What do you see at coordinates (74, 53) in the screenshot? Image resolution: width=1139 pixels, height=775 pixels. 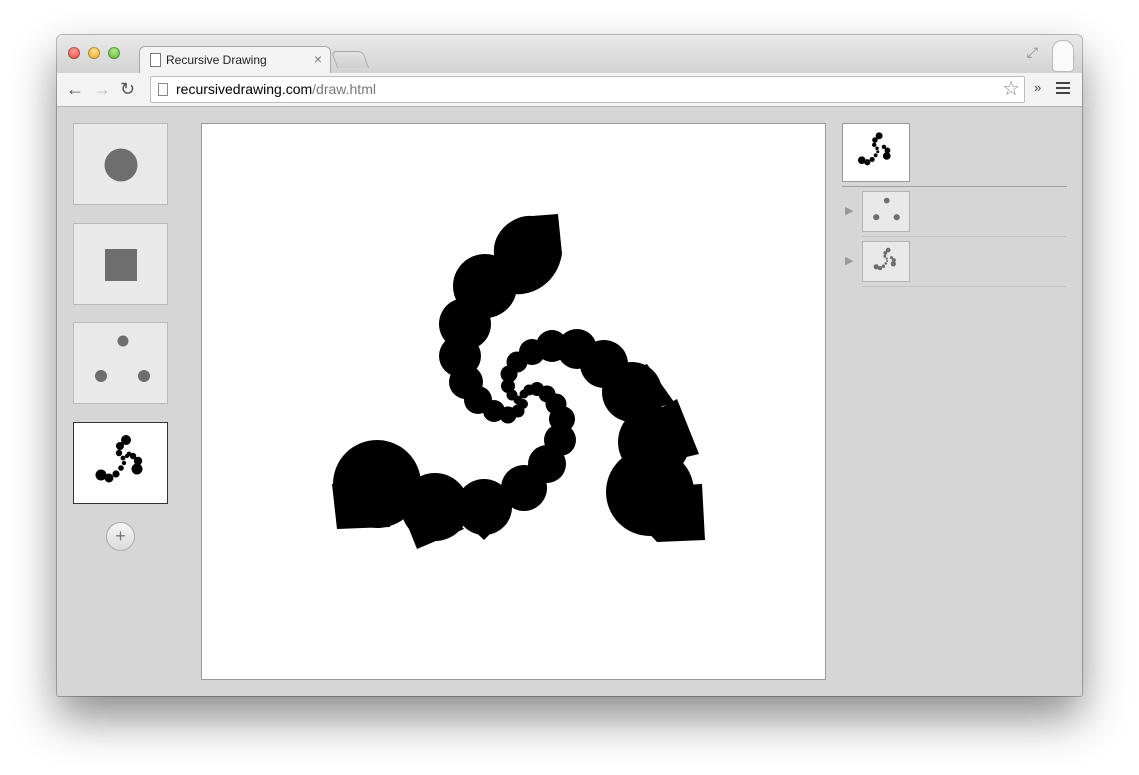 I see `close-window-button` at bounding box center [74, 53].